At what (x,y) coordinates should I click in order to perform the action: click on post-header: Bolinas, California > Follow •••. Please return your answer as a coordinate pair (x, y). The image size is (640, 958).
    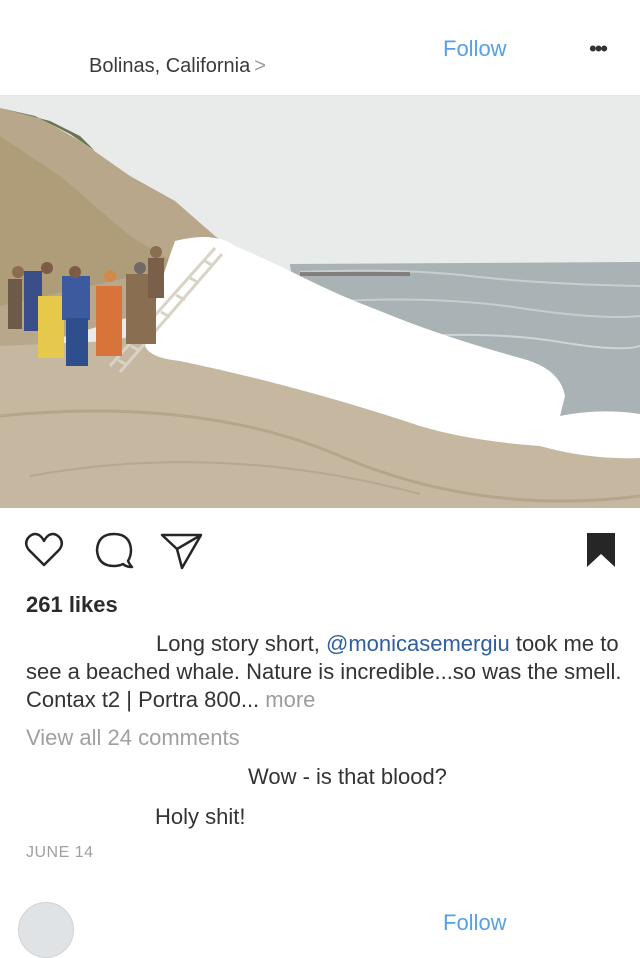
    Looking at the image, I should click on (320, 47).